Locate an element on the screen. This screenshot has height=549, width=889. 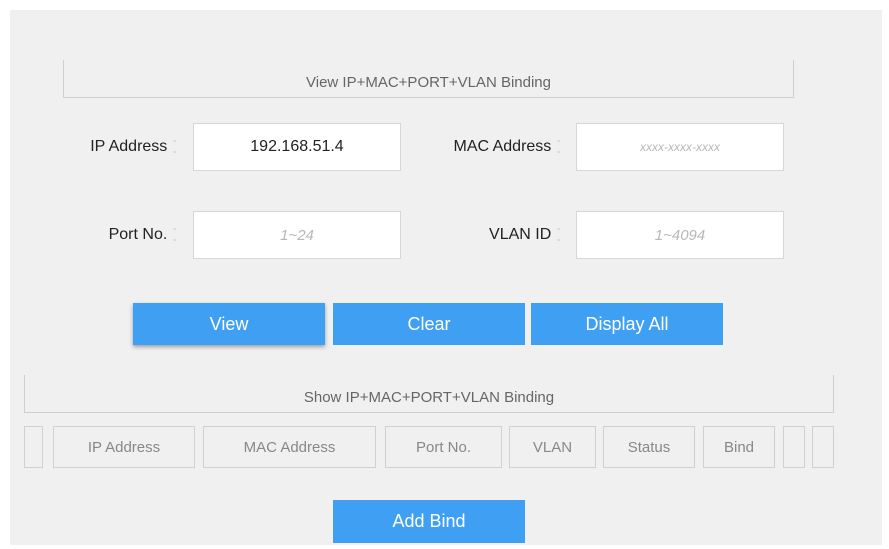
vlan-id-label-text: VLAN ID is located at coordinates (520, 234).